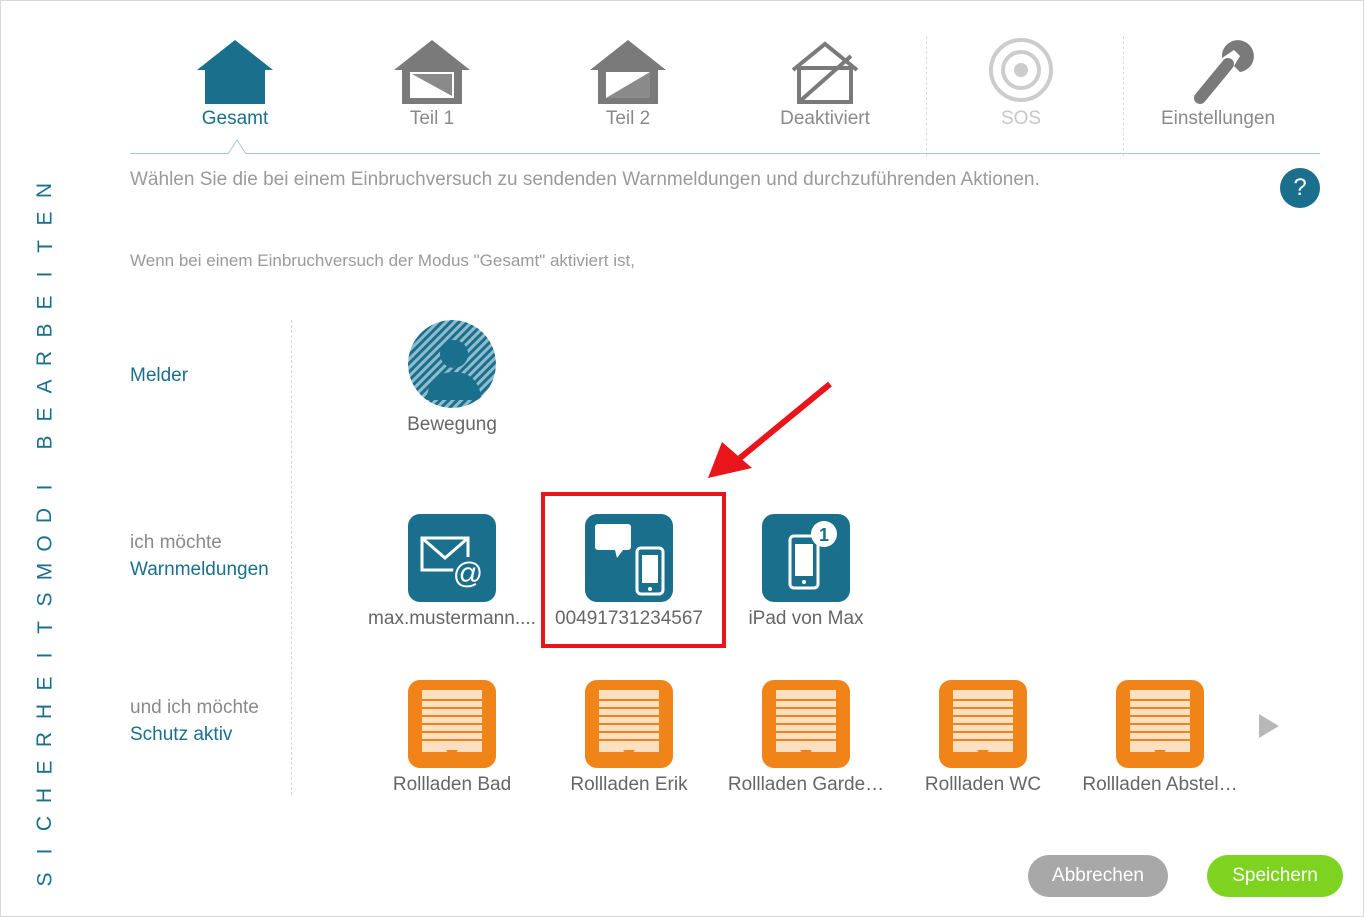 The image size is (1364, 917). Describe the element at coordinates (824, 535) in the screenshot. I see `notification-badge: 1` at that location.